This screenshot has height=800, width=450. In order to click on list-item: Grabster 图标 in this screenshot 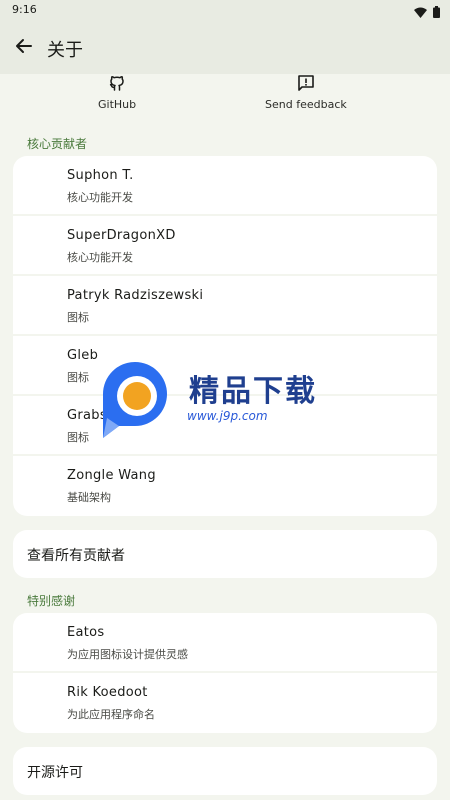, I will do `click(225, 426)`.